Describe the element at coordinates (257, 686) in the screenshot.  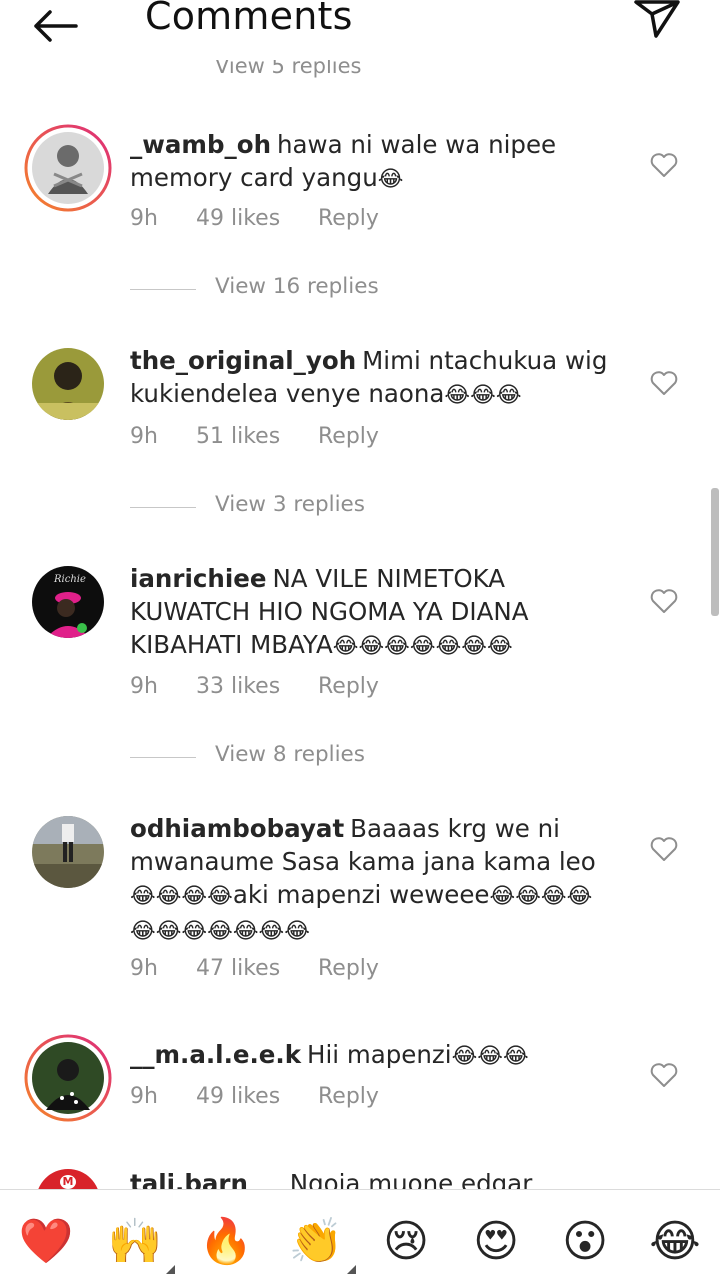
I see `comment-likes: 33 likes` at that location.